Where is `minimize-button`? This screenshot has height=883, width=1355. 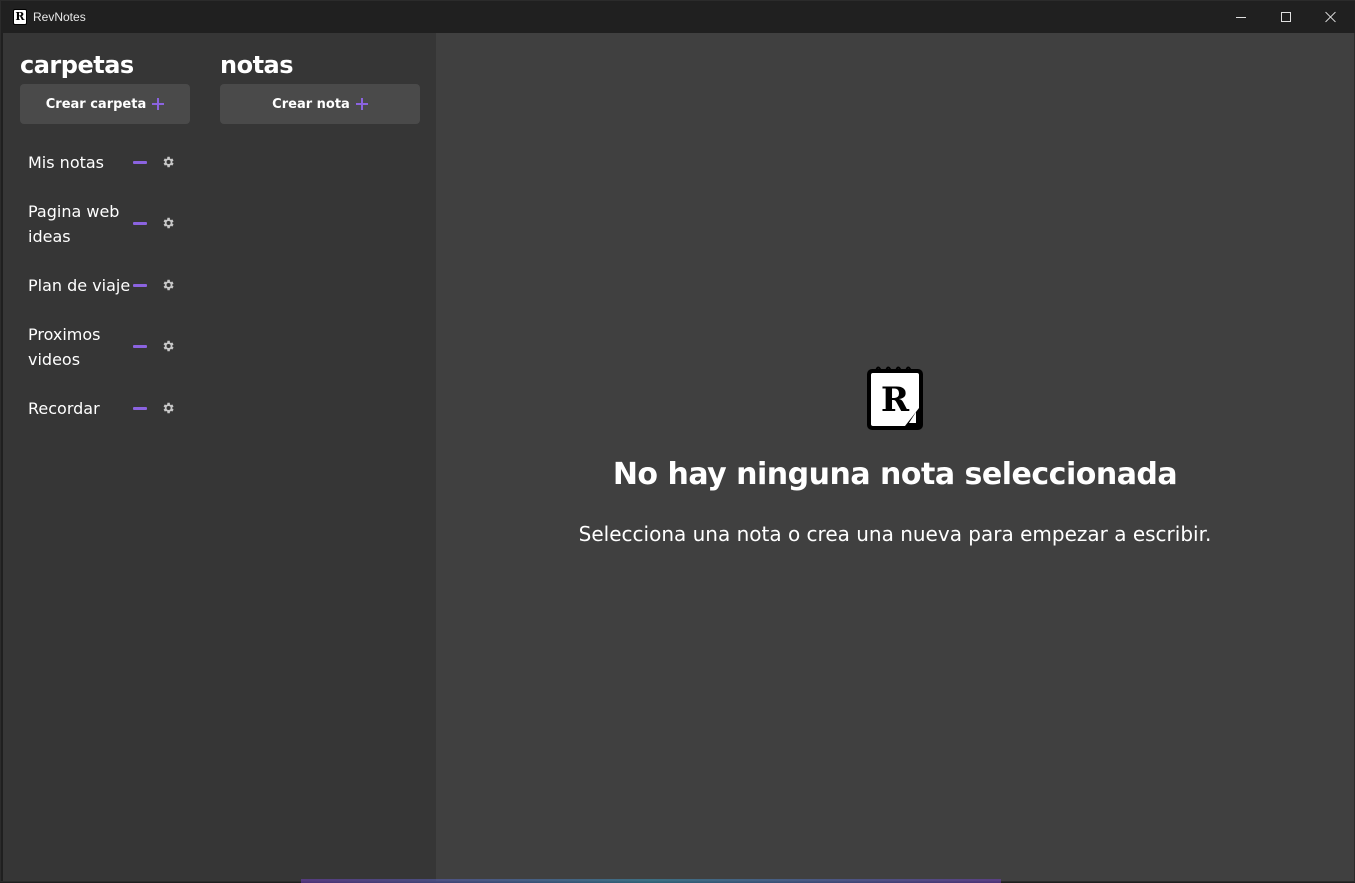 minimize-button is located at coordinates (1241, 17).